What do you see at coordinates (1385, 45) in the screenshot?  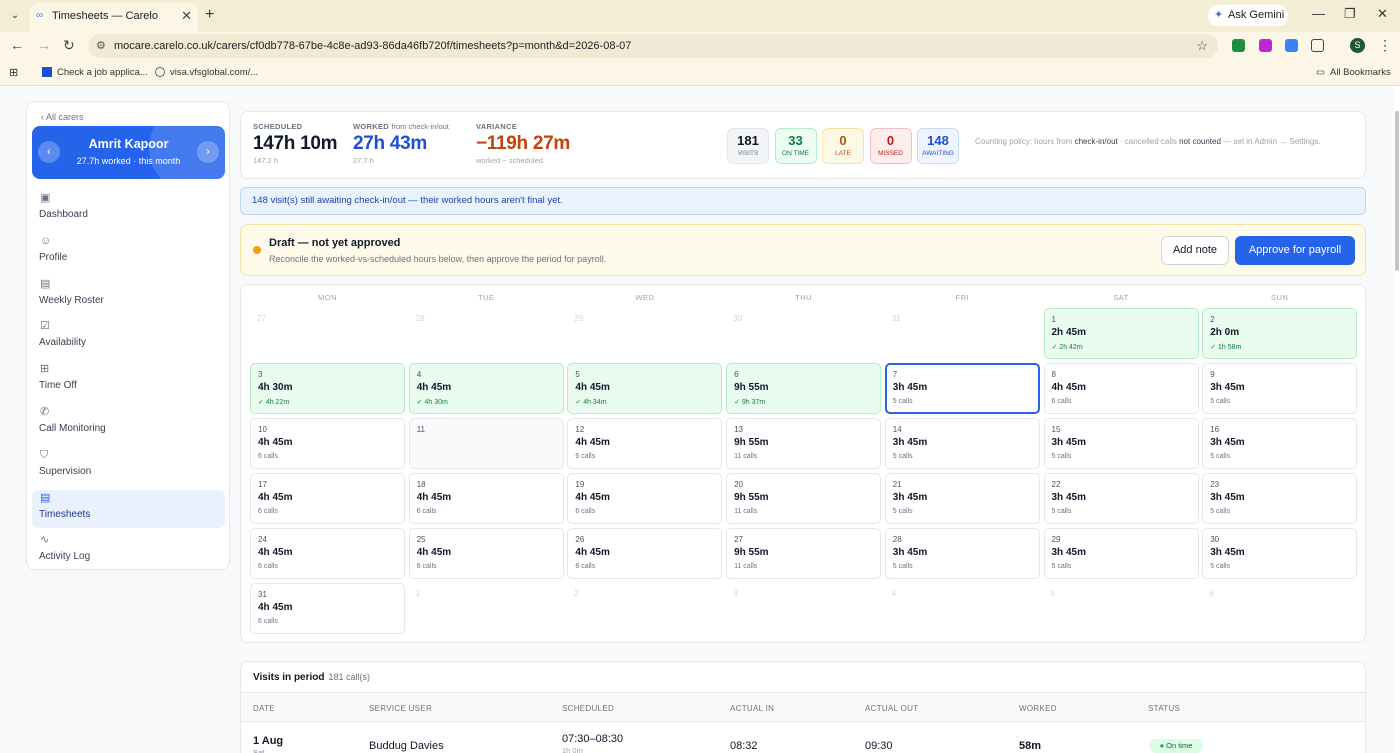 I see `browser-menu-icon: ⋮` at bounding box center [1385, 45].